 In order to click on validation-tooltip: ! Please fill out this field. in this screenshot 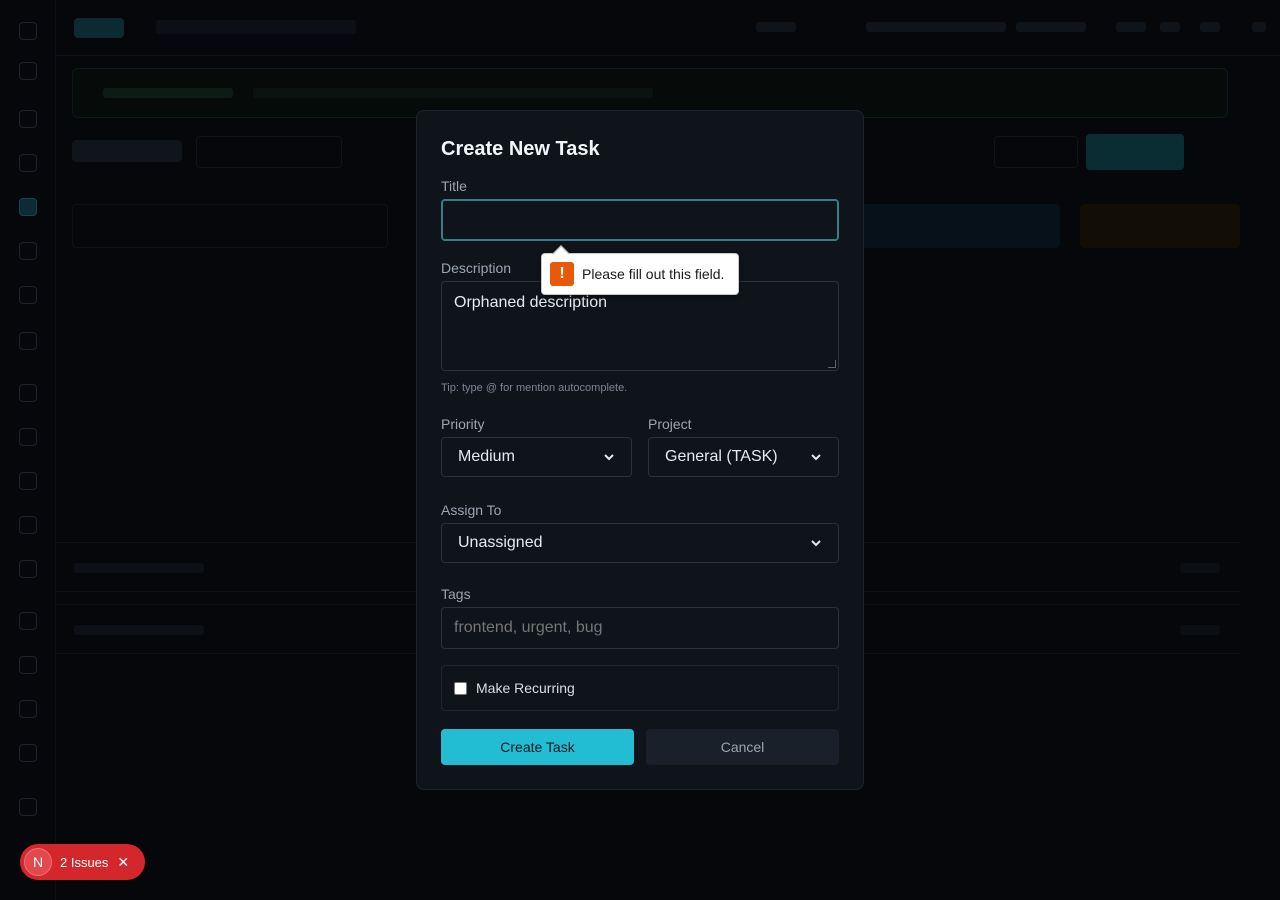, I will do `click(640, 270)`.